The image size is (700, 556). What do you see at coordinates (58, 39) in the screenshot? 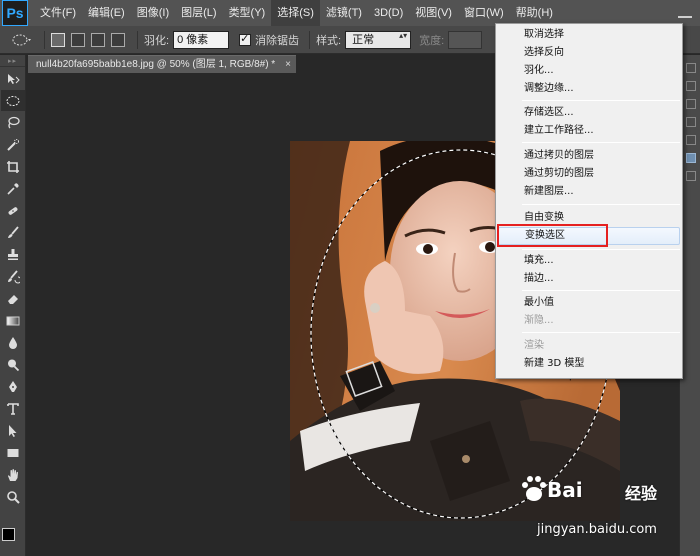
I see `new-selection-button` at bounding box center [58, 39].